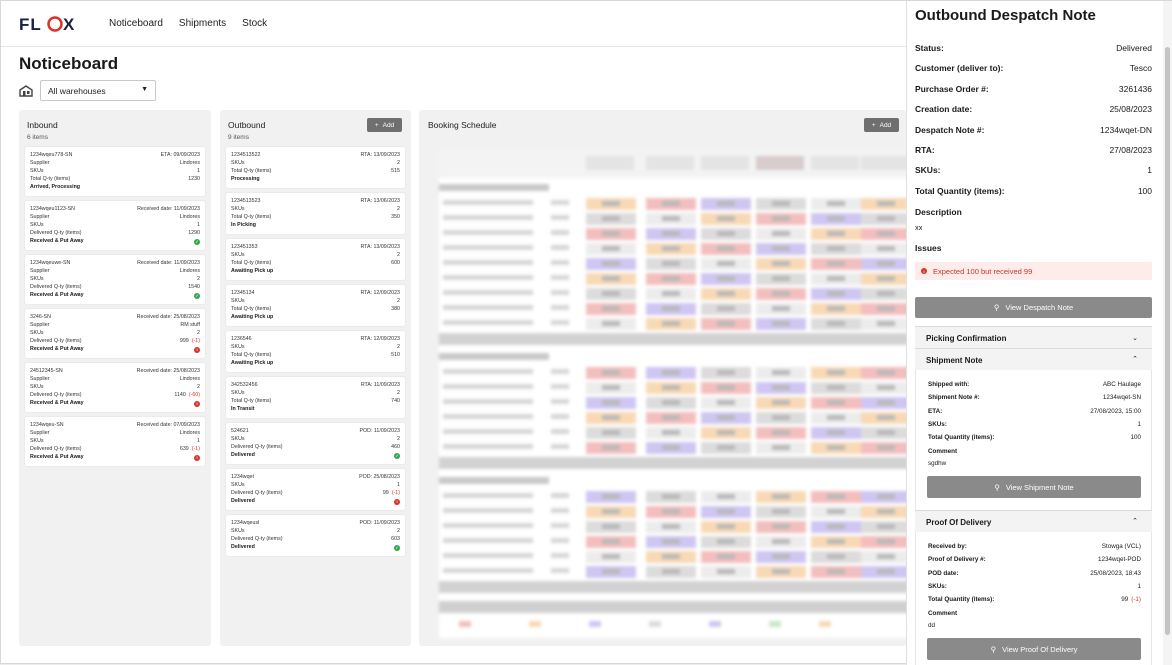 The width and height of the screenshot is (1172, 665). Describe the element at coordinates (315, 317) in the screenshot. I see `card-status-row: Awaiting Pick up` at that location.